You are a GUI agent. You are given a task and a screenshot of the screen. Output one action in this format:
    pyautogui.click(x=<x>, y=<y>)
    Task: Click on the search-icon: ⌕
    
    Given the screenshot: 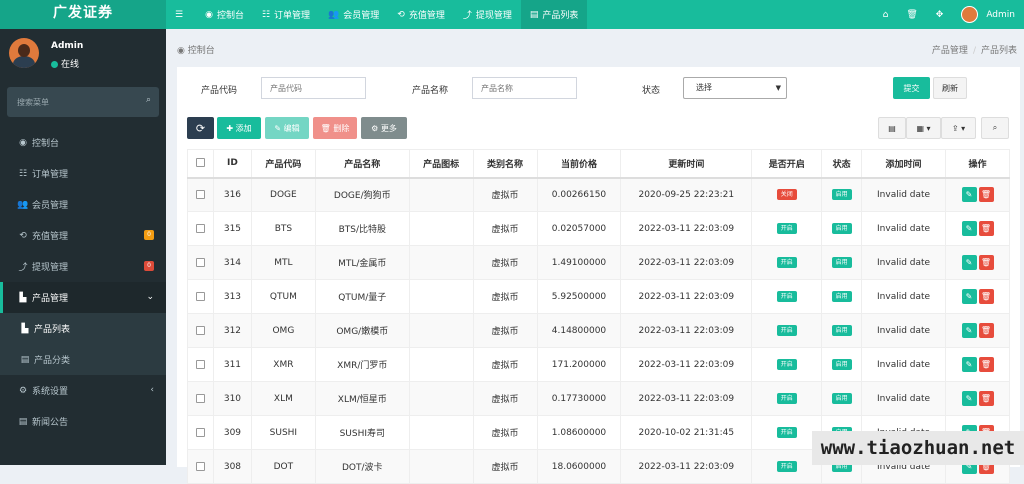 What is the action you would take?
    pyautogui.click(x=148, y=100)
    